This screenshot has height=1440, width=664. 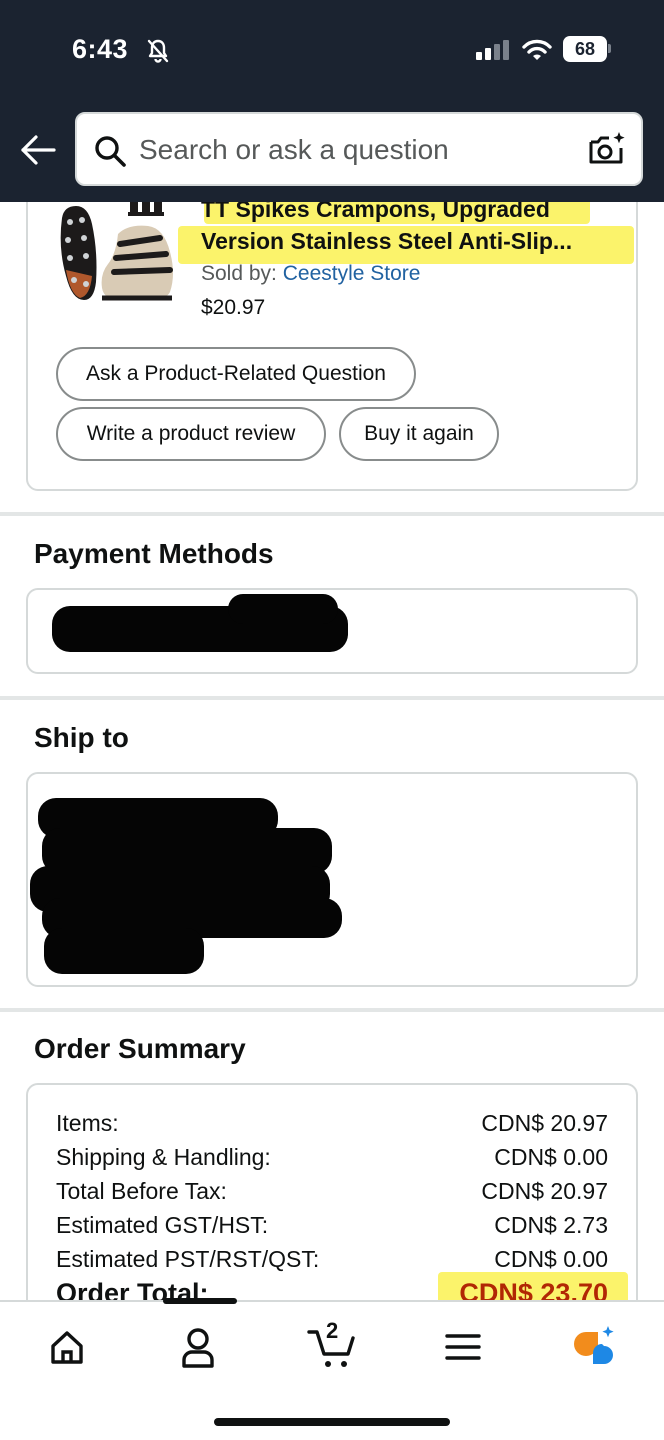 I want to click on product-price: $20.97, so click(x=233, y=307).